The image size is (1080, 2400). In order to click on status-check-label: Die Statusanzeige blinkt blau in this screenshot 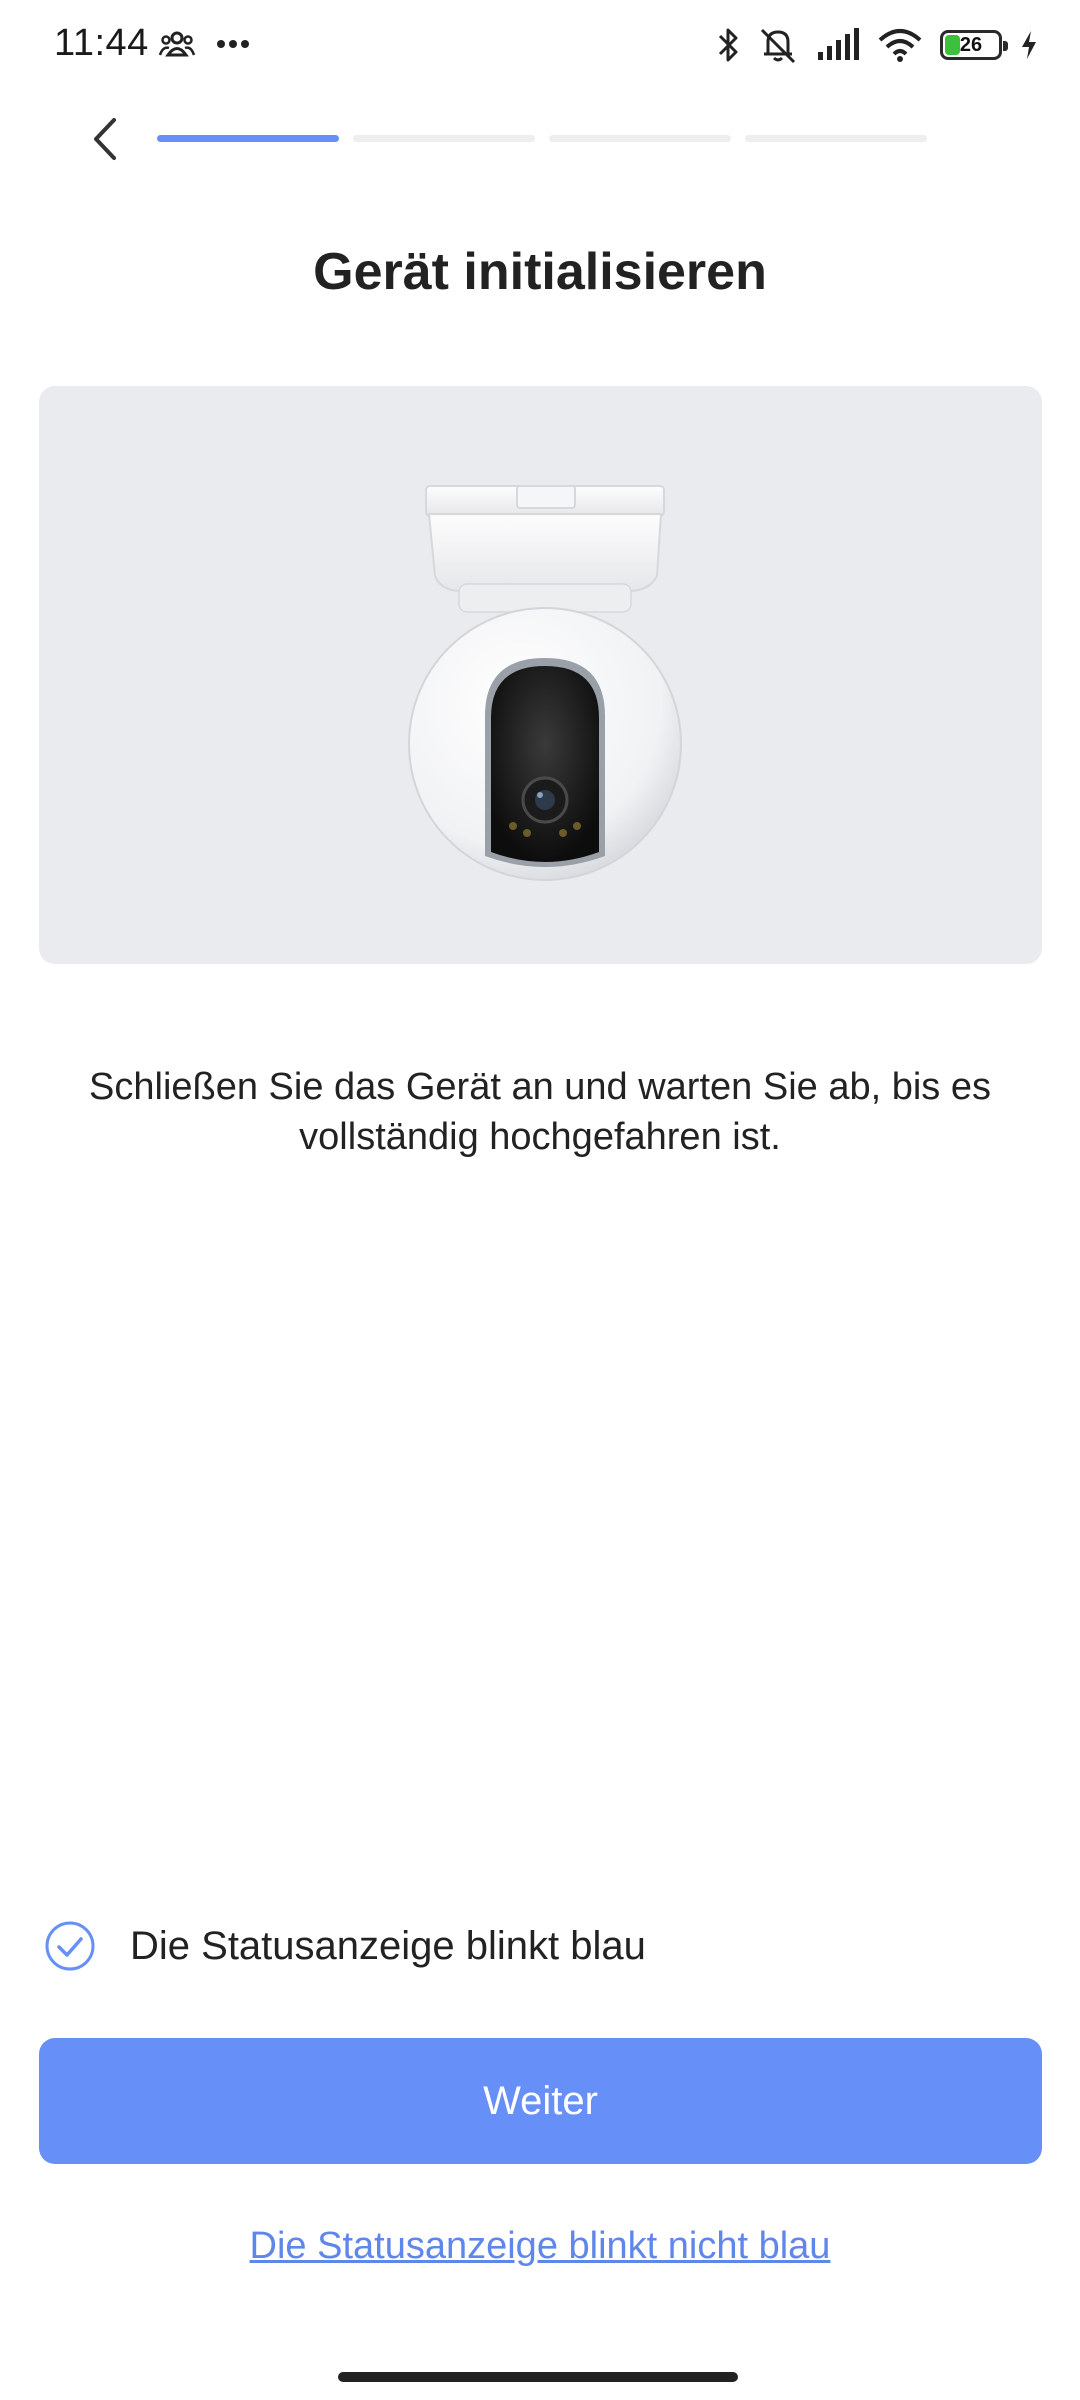, I will do `click(388, 1945)`.